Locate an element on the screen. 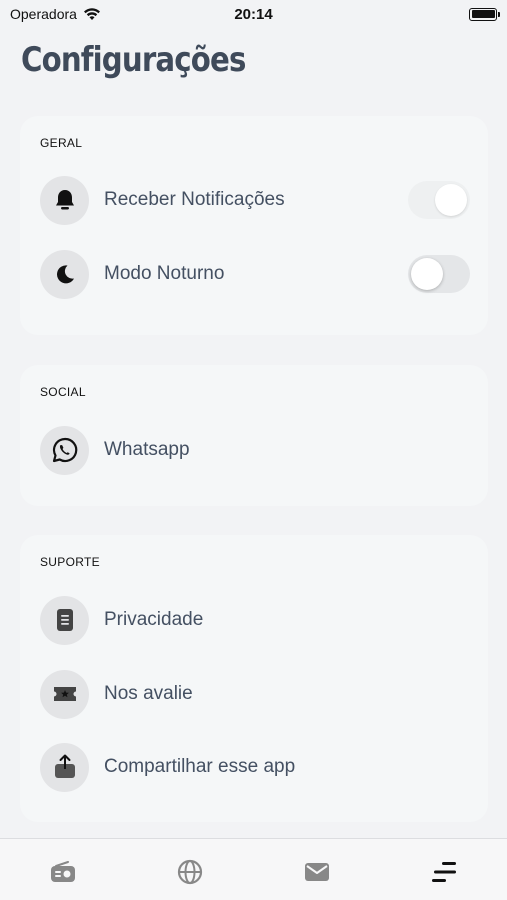  share-label: Compartilhar esse app is located at coordinates (200, 766).